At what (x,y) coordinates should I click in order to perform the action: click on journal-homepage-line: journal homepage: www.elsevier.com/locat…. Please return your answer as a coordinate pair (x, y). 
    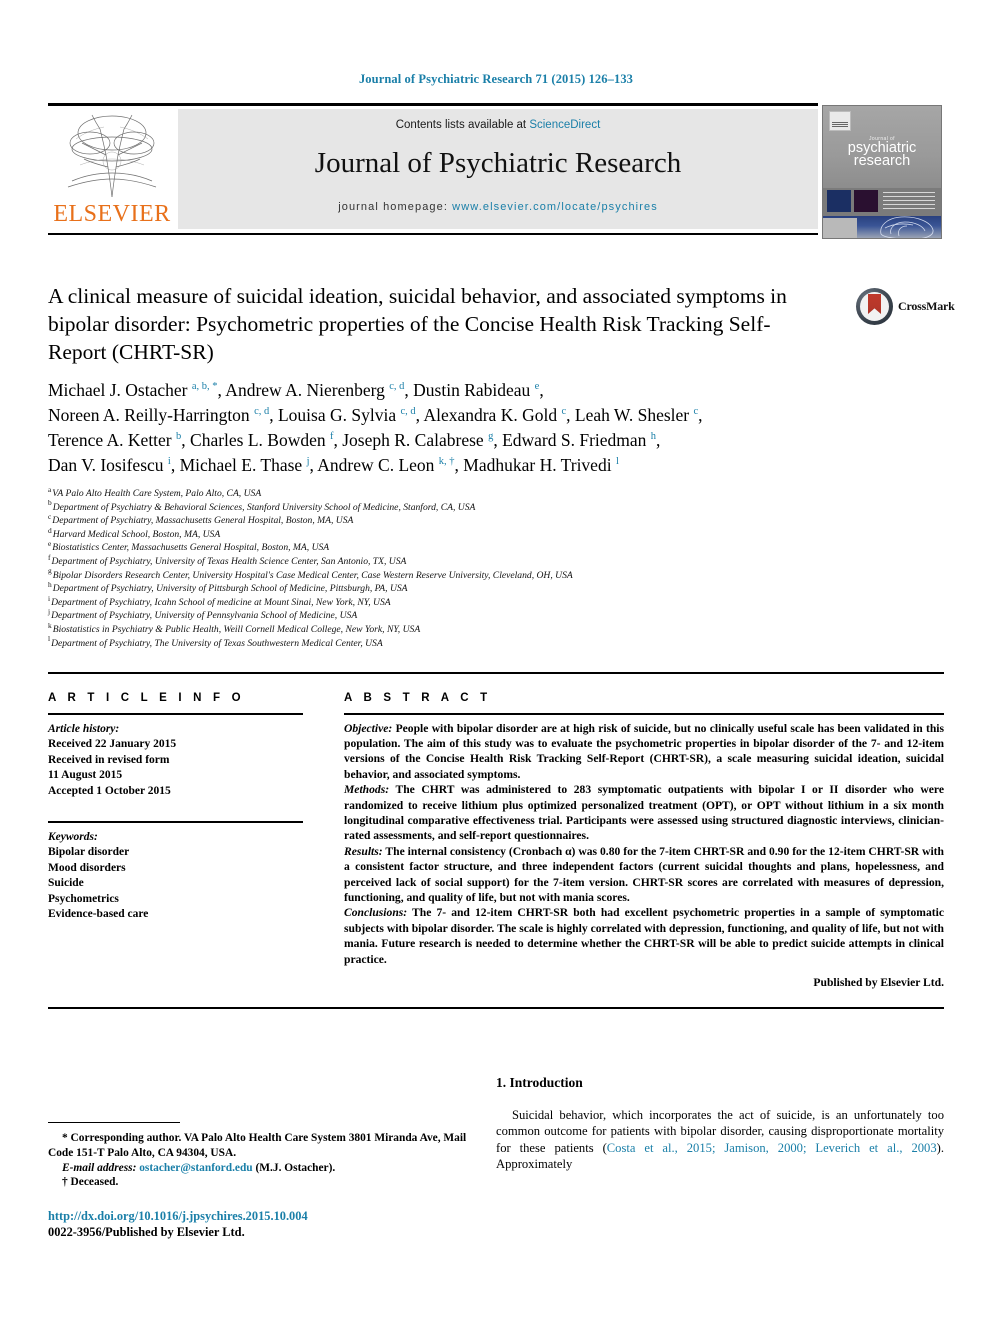
    Looking at the image, I should click on (498, 207).